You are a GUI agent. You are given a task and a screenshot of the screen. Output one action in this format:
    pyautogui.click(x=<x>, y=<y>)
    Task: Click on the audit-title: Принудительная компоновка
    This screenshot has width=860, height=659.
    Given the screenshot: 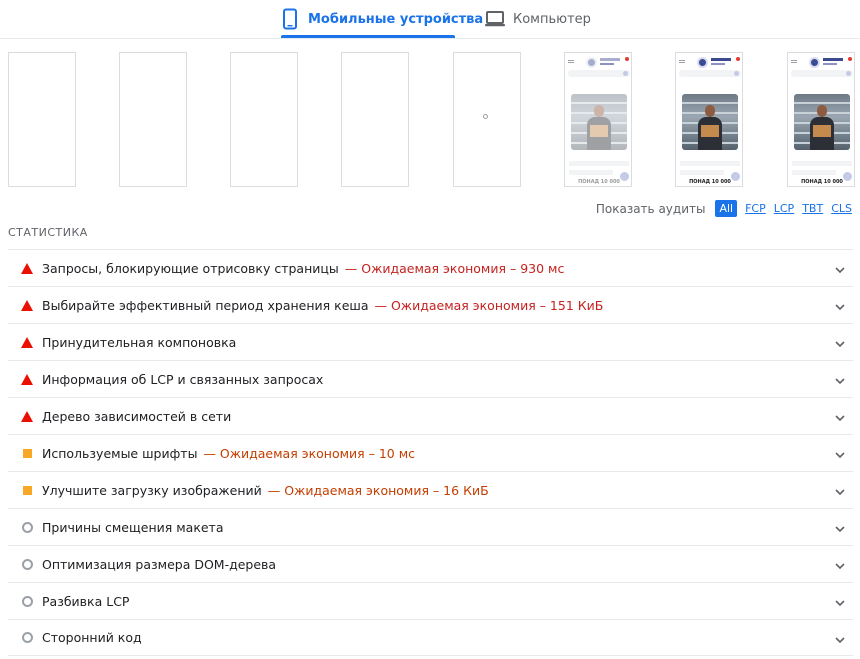 What is the action you would take?
    pyautogui.click(x=139, y=342)
    